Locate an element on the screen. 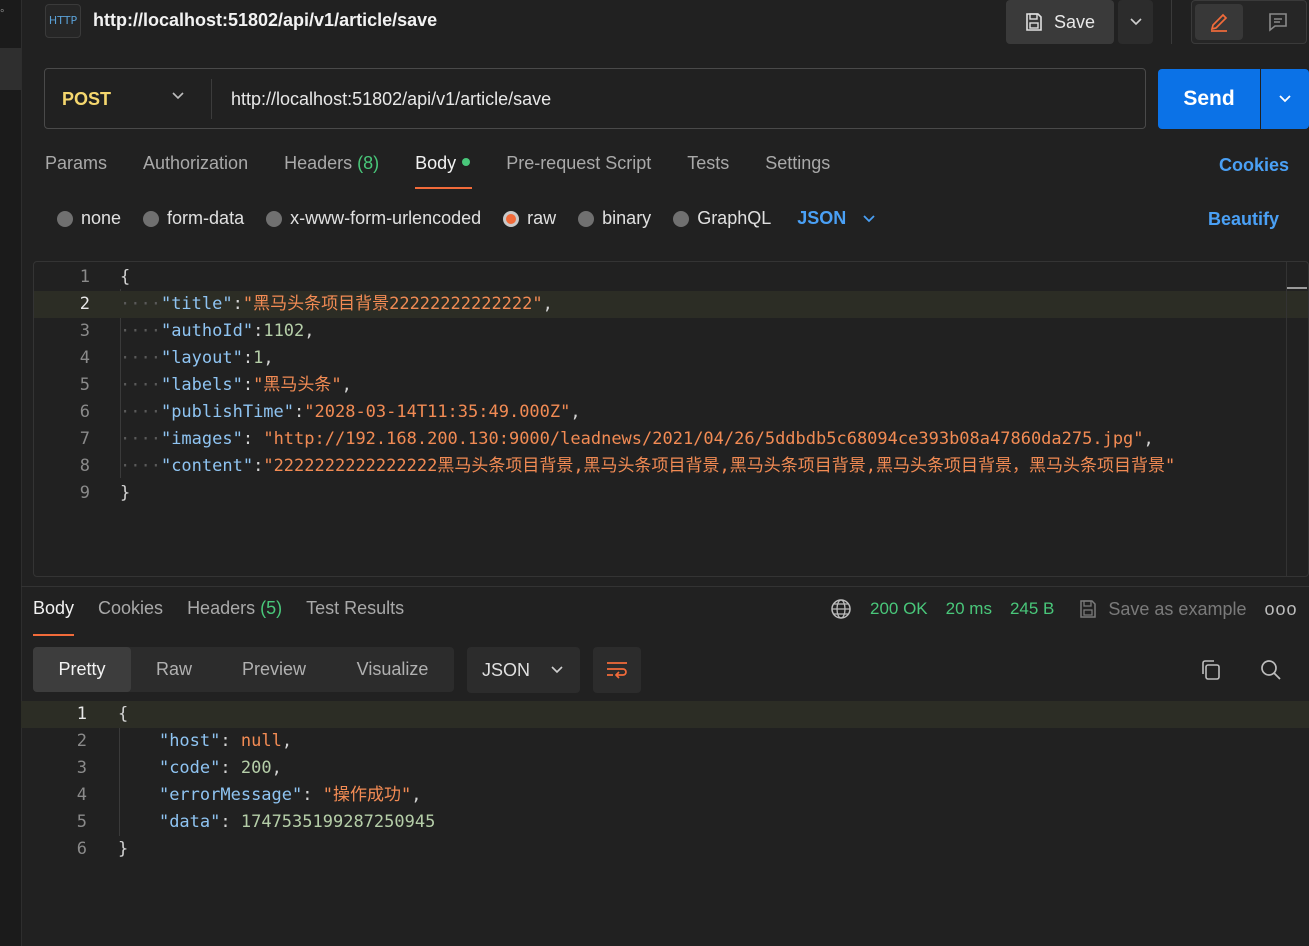 The image size is (1309, 946). headers-count: (8) is located at coordinates (368, 163).